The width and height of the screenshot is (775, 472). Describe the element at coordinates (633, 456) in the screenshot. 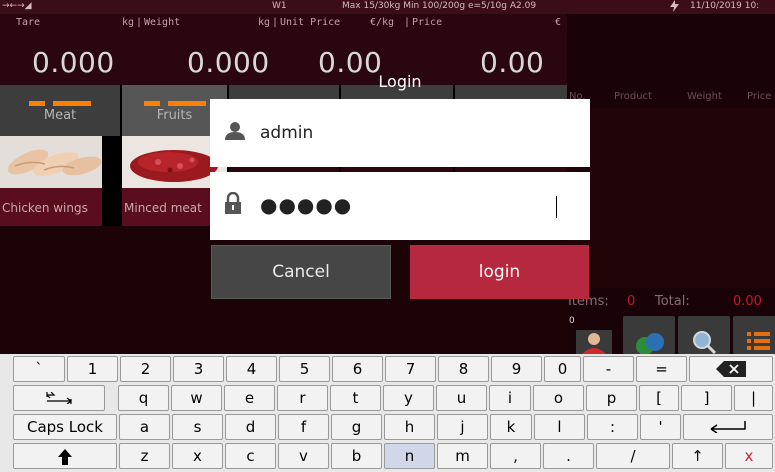

I see `key-slash: /` at that location.